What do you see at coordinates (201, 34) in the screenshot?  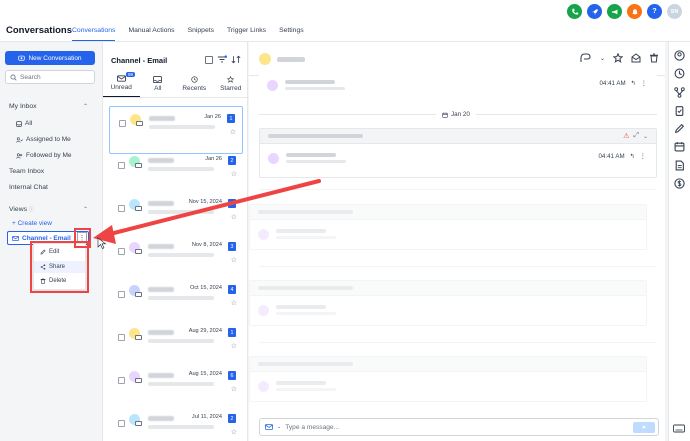 I see `tab-snippets: Snippets` at bounding box center [201, 34].